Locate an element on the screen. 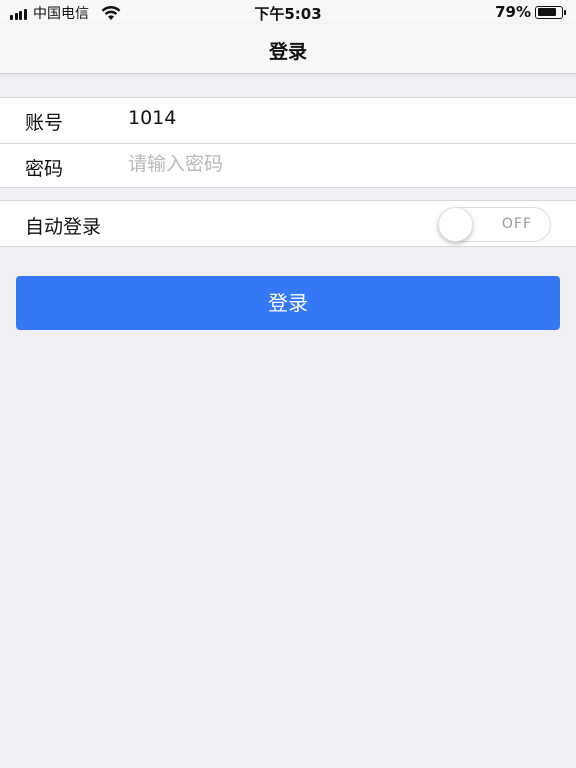 Image resolution: width=576 pixels, height=768 pixels. auto-login-row: 自动登录 OFF is located at coordinates (288, 223).